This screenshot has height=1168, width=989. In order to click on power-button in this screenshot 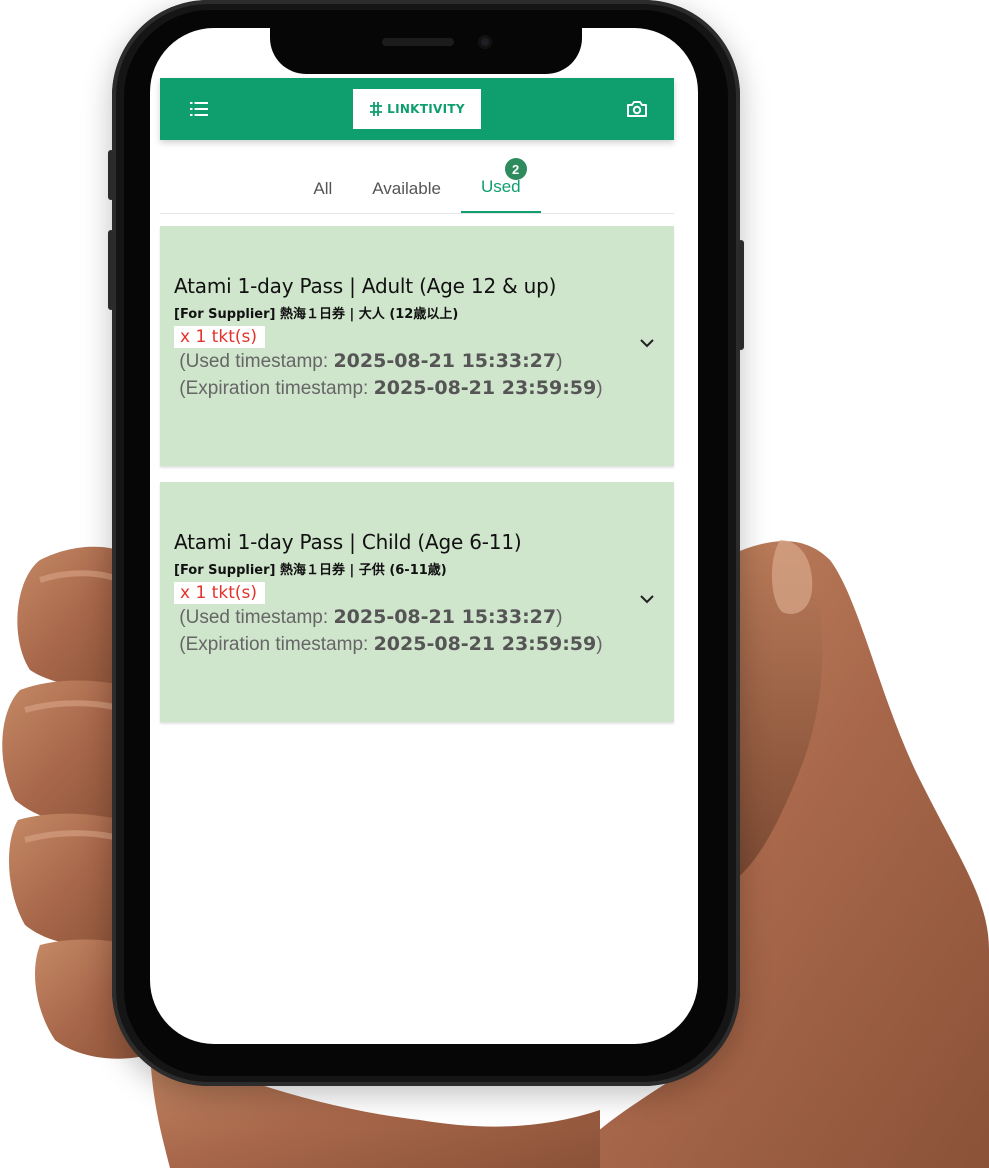, I will do `click(741, 295)`.